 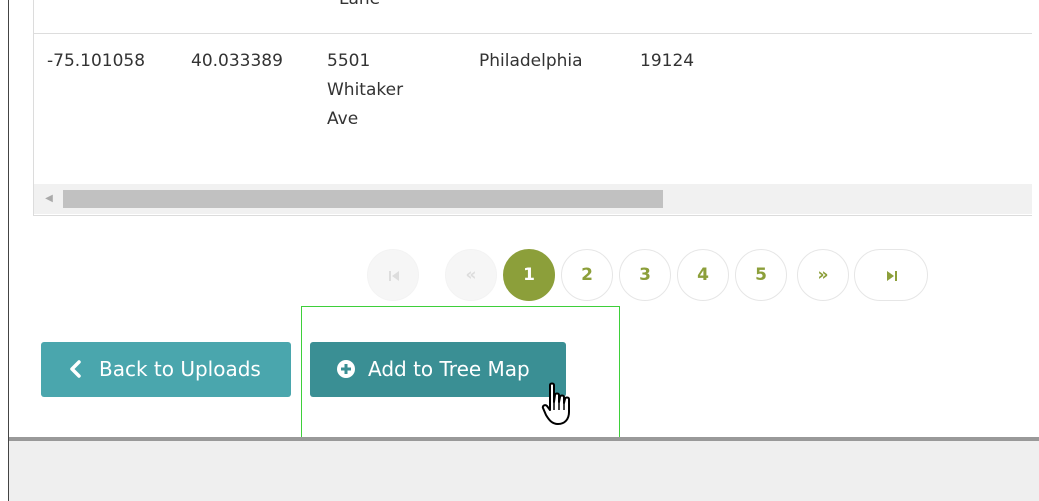 What do you see at coordinates (343, 119) in the screenshot?
I see `address-line: Ave` at bounding box center [343, 119].